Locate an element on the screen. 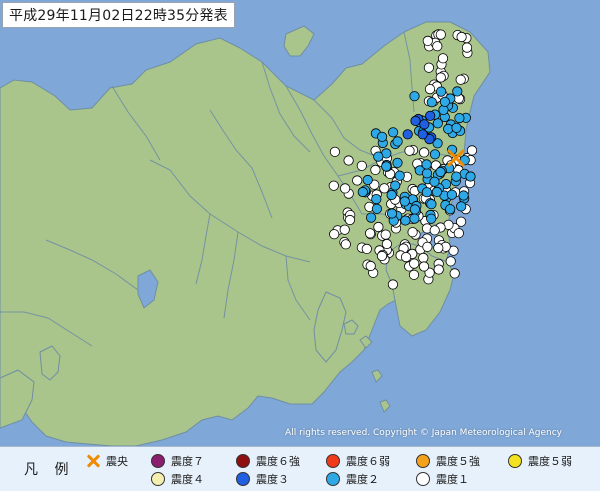 The height and width of the screenshot is (491, 600). legend-item-shindo-6-weak: 震度６弱 is located at coordinates (358, 461).